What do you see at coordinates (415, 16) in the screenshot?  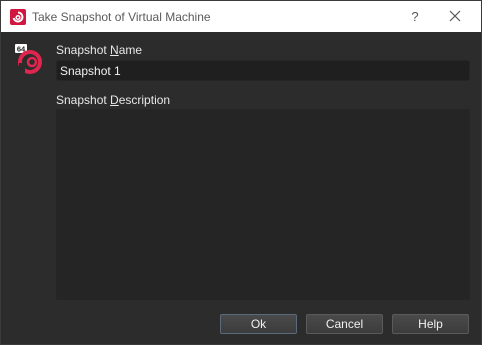 I see `help-title-button: ?` at bounding box center [415, 16].